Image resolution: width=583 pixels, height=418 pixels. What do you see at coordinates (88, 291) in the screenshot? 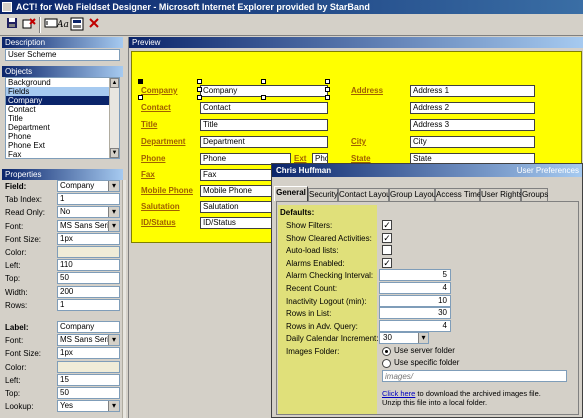
I see `property-input: 200` at bounding box center [88, 291].